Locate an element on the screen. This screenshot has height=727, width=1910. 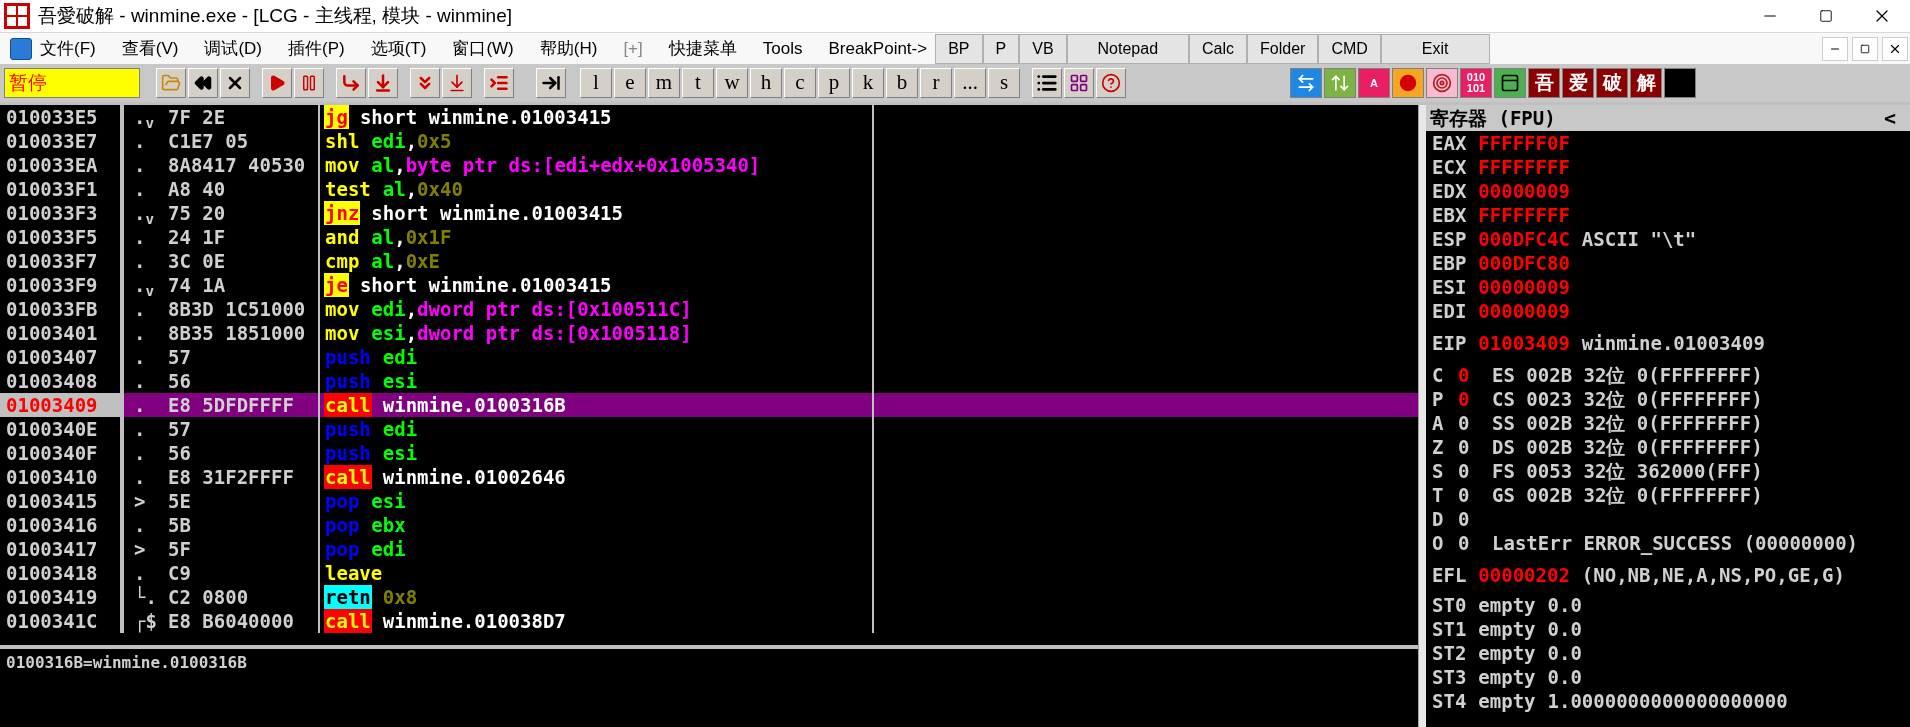
window-letter-button: l is located at coordinates (596, 83).